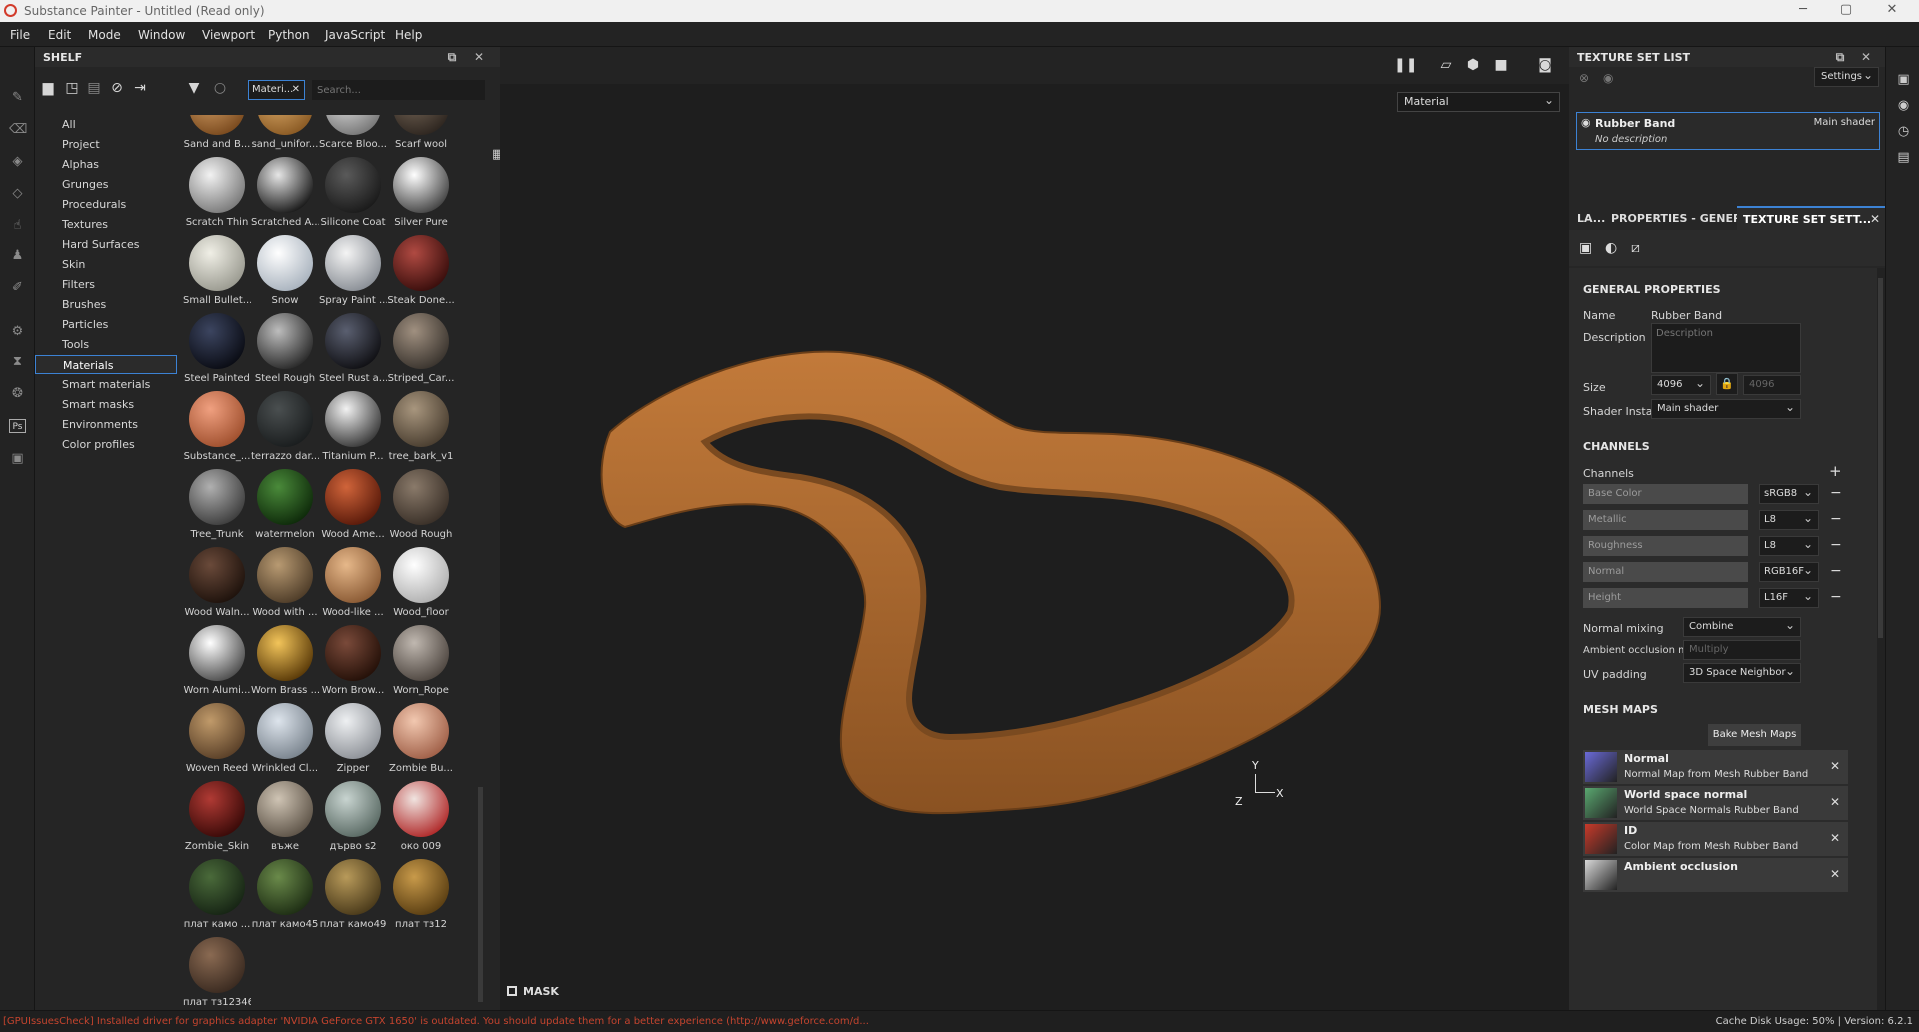 This screenshot has width=1919, height=1032. What do you see at coordinates (1903, 80) in the screenshot?
I see `display-settings-icon: ▣` at bounding box center [1903, 80].